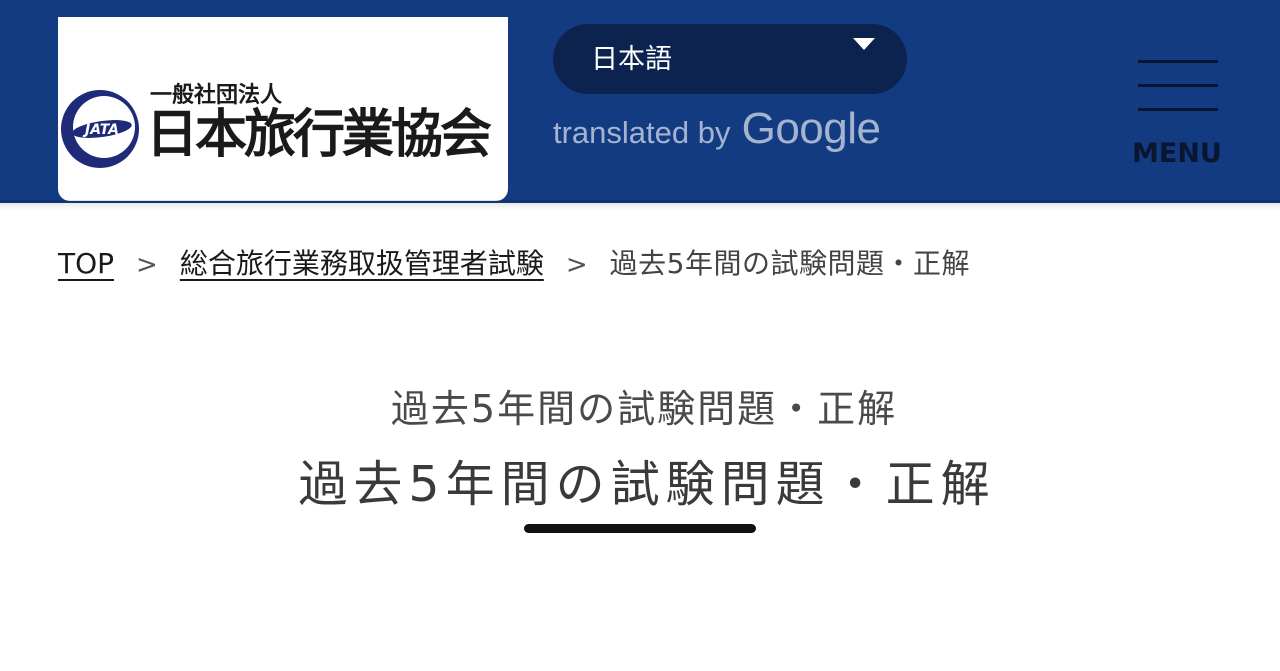 The image size is (1280, 671). Describe the element at coordinates (631, 59) in the screenshot. I see `language-select-value: 日本語` at that location.